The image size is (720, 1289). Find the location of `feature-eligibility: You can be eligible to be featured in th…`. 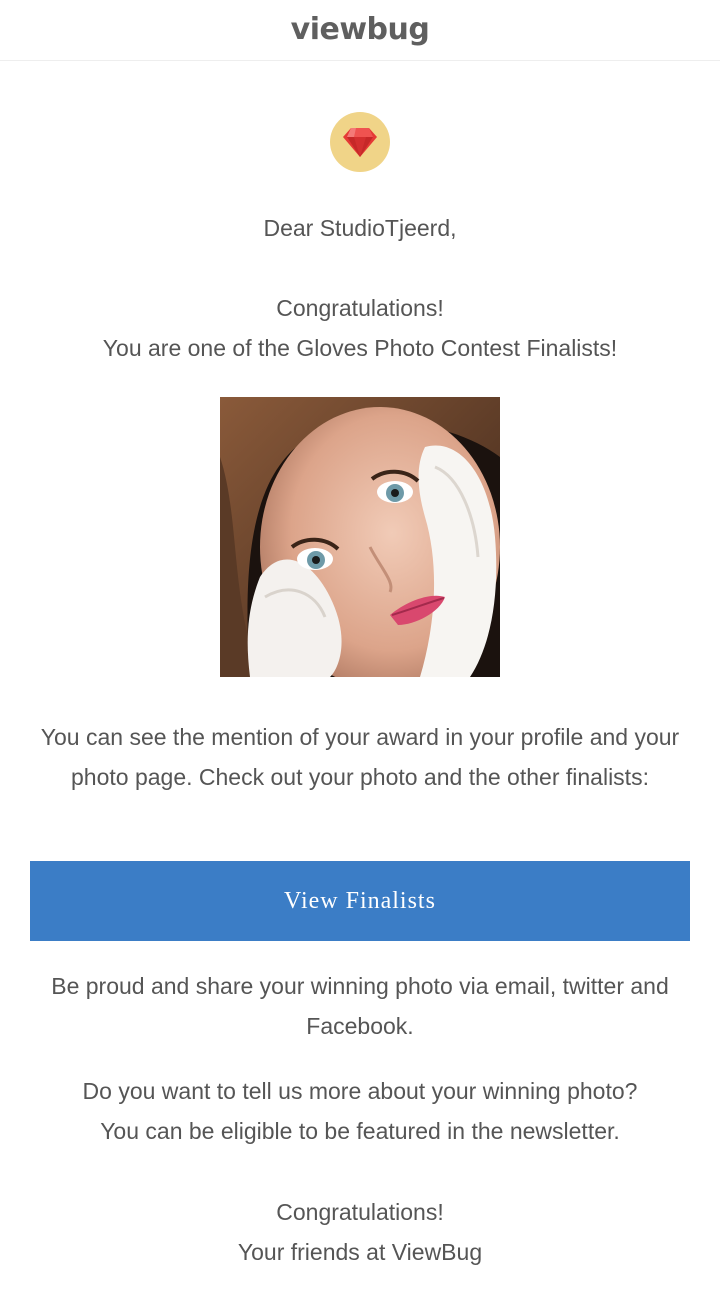

feature-eligibility: You can be eligible to be featured in th… is located at coordinates (360, 1131).